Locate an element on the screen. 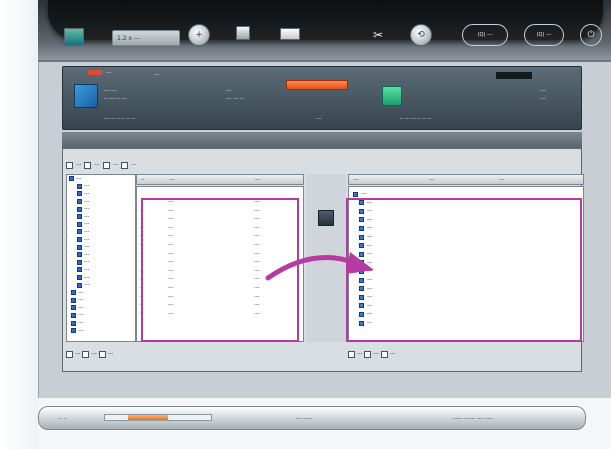  status-bottom-mid: --- is located at coordinates (319, 119).